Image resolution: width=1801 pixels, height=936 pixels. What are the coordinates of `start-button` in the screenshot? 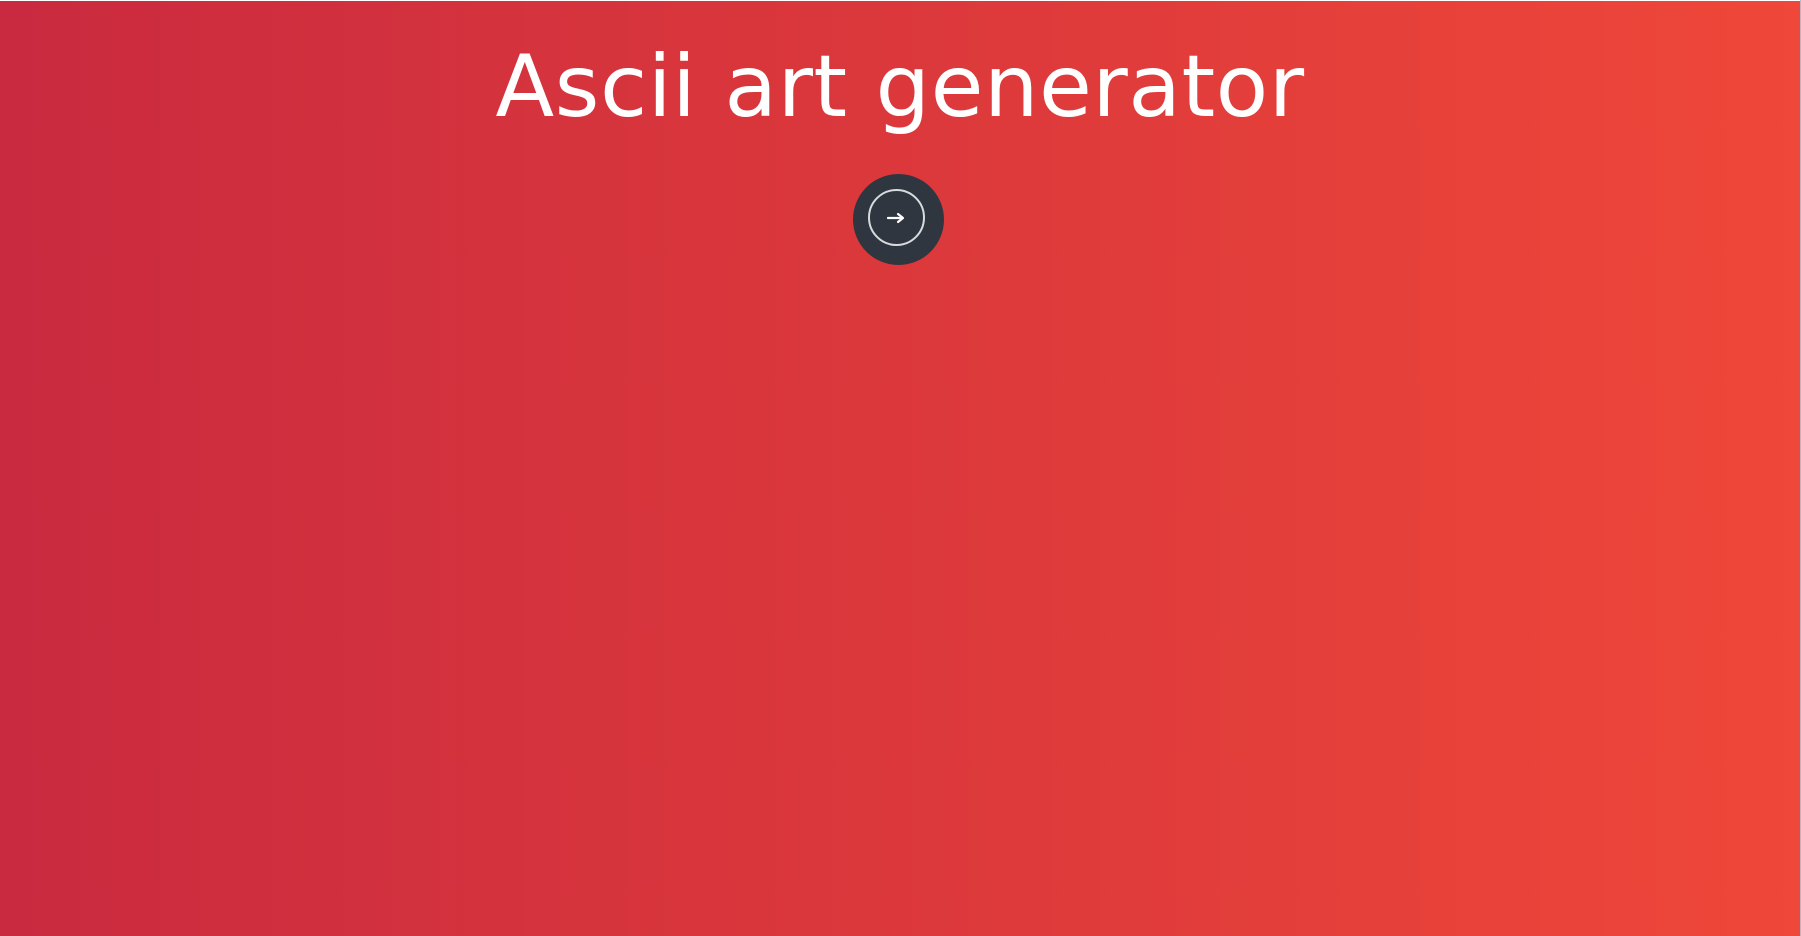 It's located at (898, 219).